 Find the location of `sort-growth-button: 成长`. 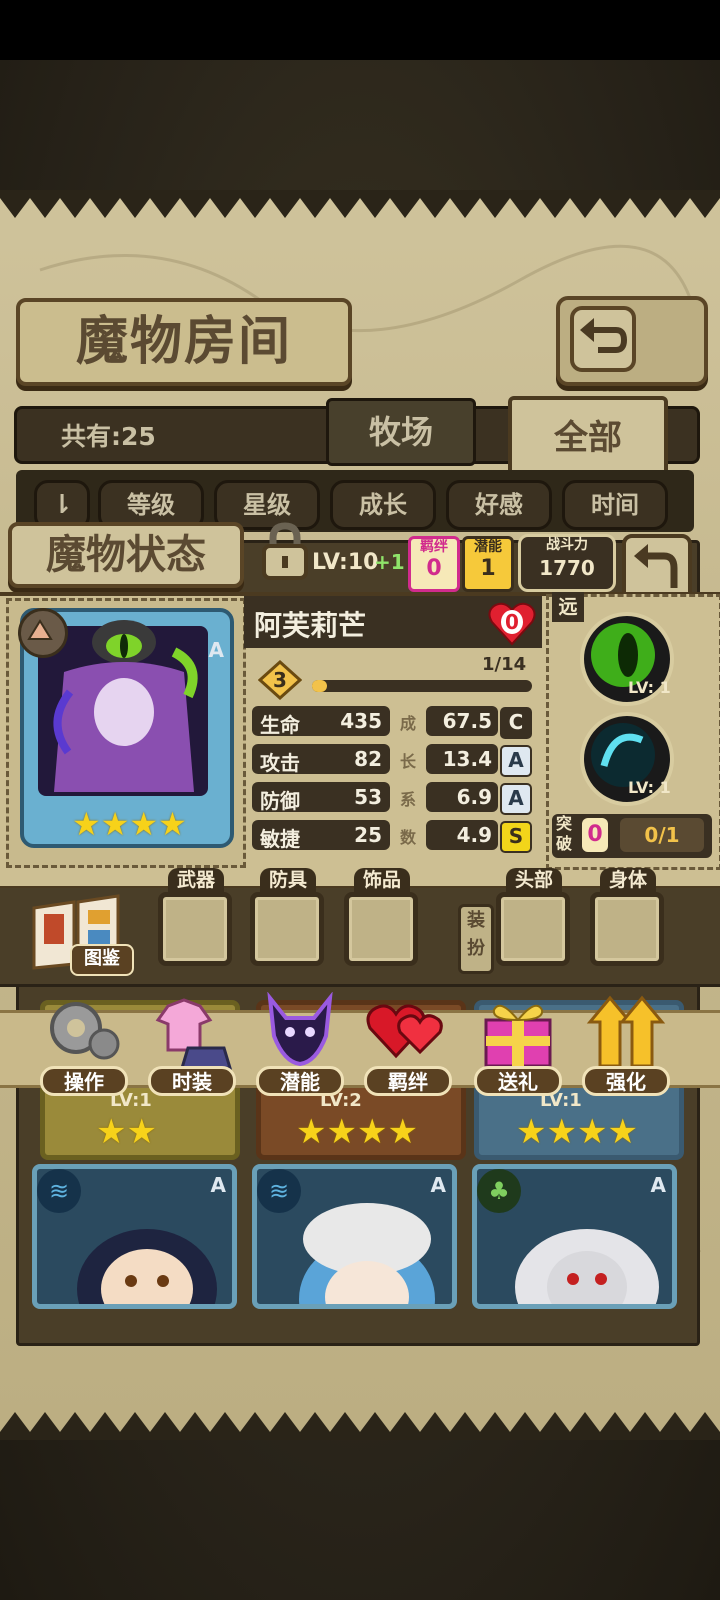

sort-growth-button: 成长 is located at coordinates (383, 505).